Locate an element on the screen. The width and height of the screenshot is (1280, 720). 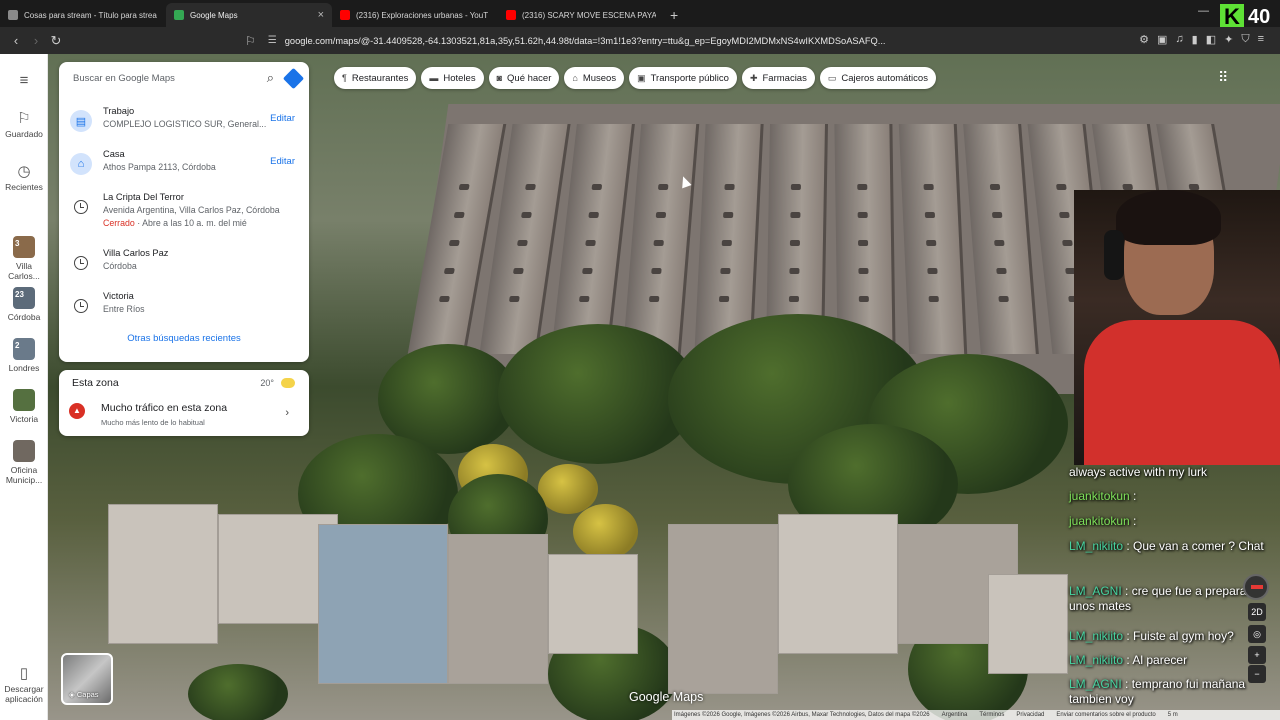
credit-item: Términos is located at coordinates (991, 715).